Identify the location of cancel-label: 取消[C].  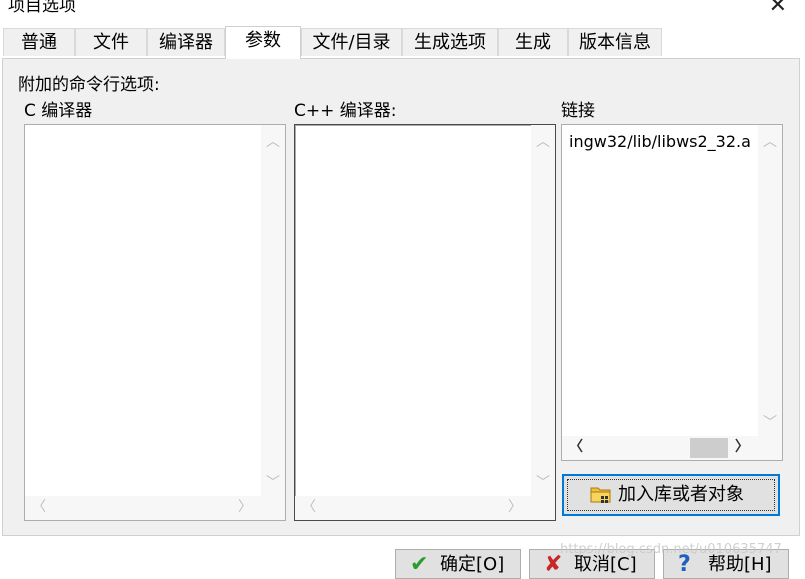
(605, 564).